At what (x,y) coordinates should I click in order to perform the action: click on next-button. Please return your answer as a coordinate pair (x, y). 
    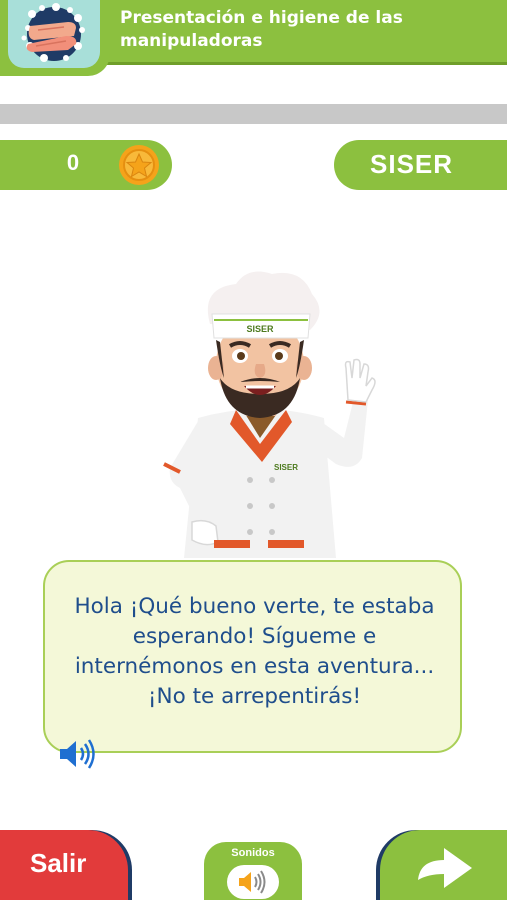
    Looking at the image, I should click on (443, 865).